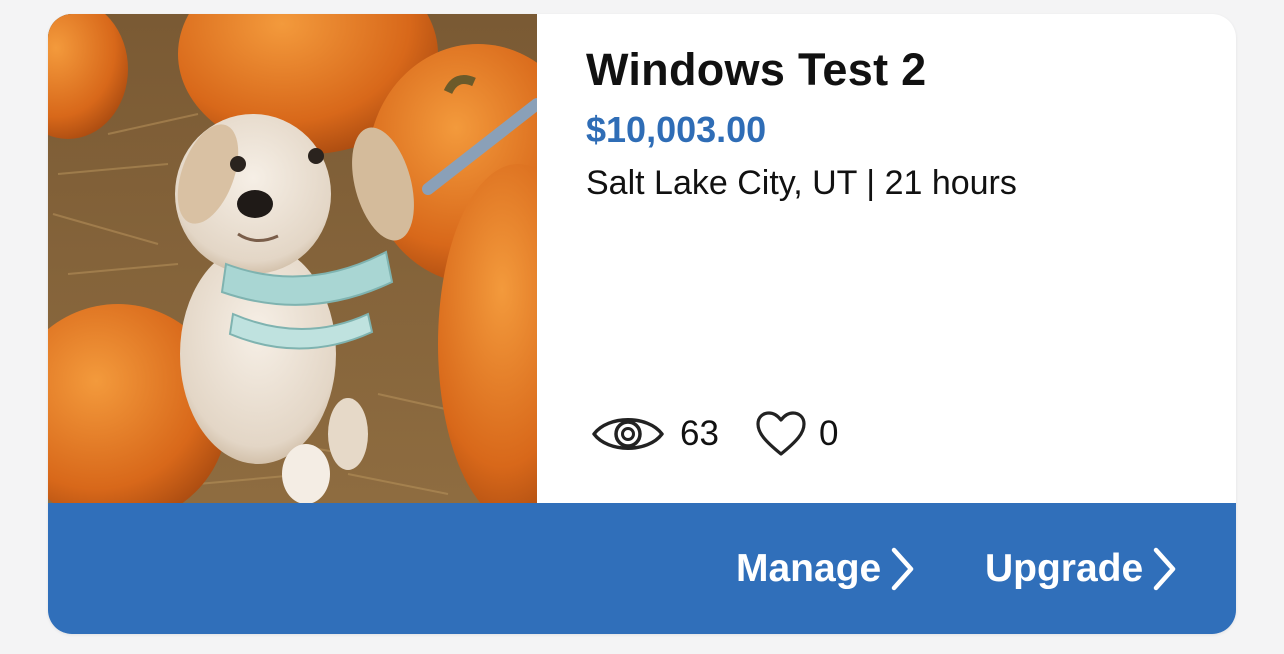 The image size is (1284, 654). What do you see at coordinates (809, 568) in the screenshot?
I see `manage-label: Manage` at bounding box center [809, 568].